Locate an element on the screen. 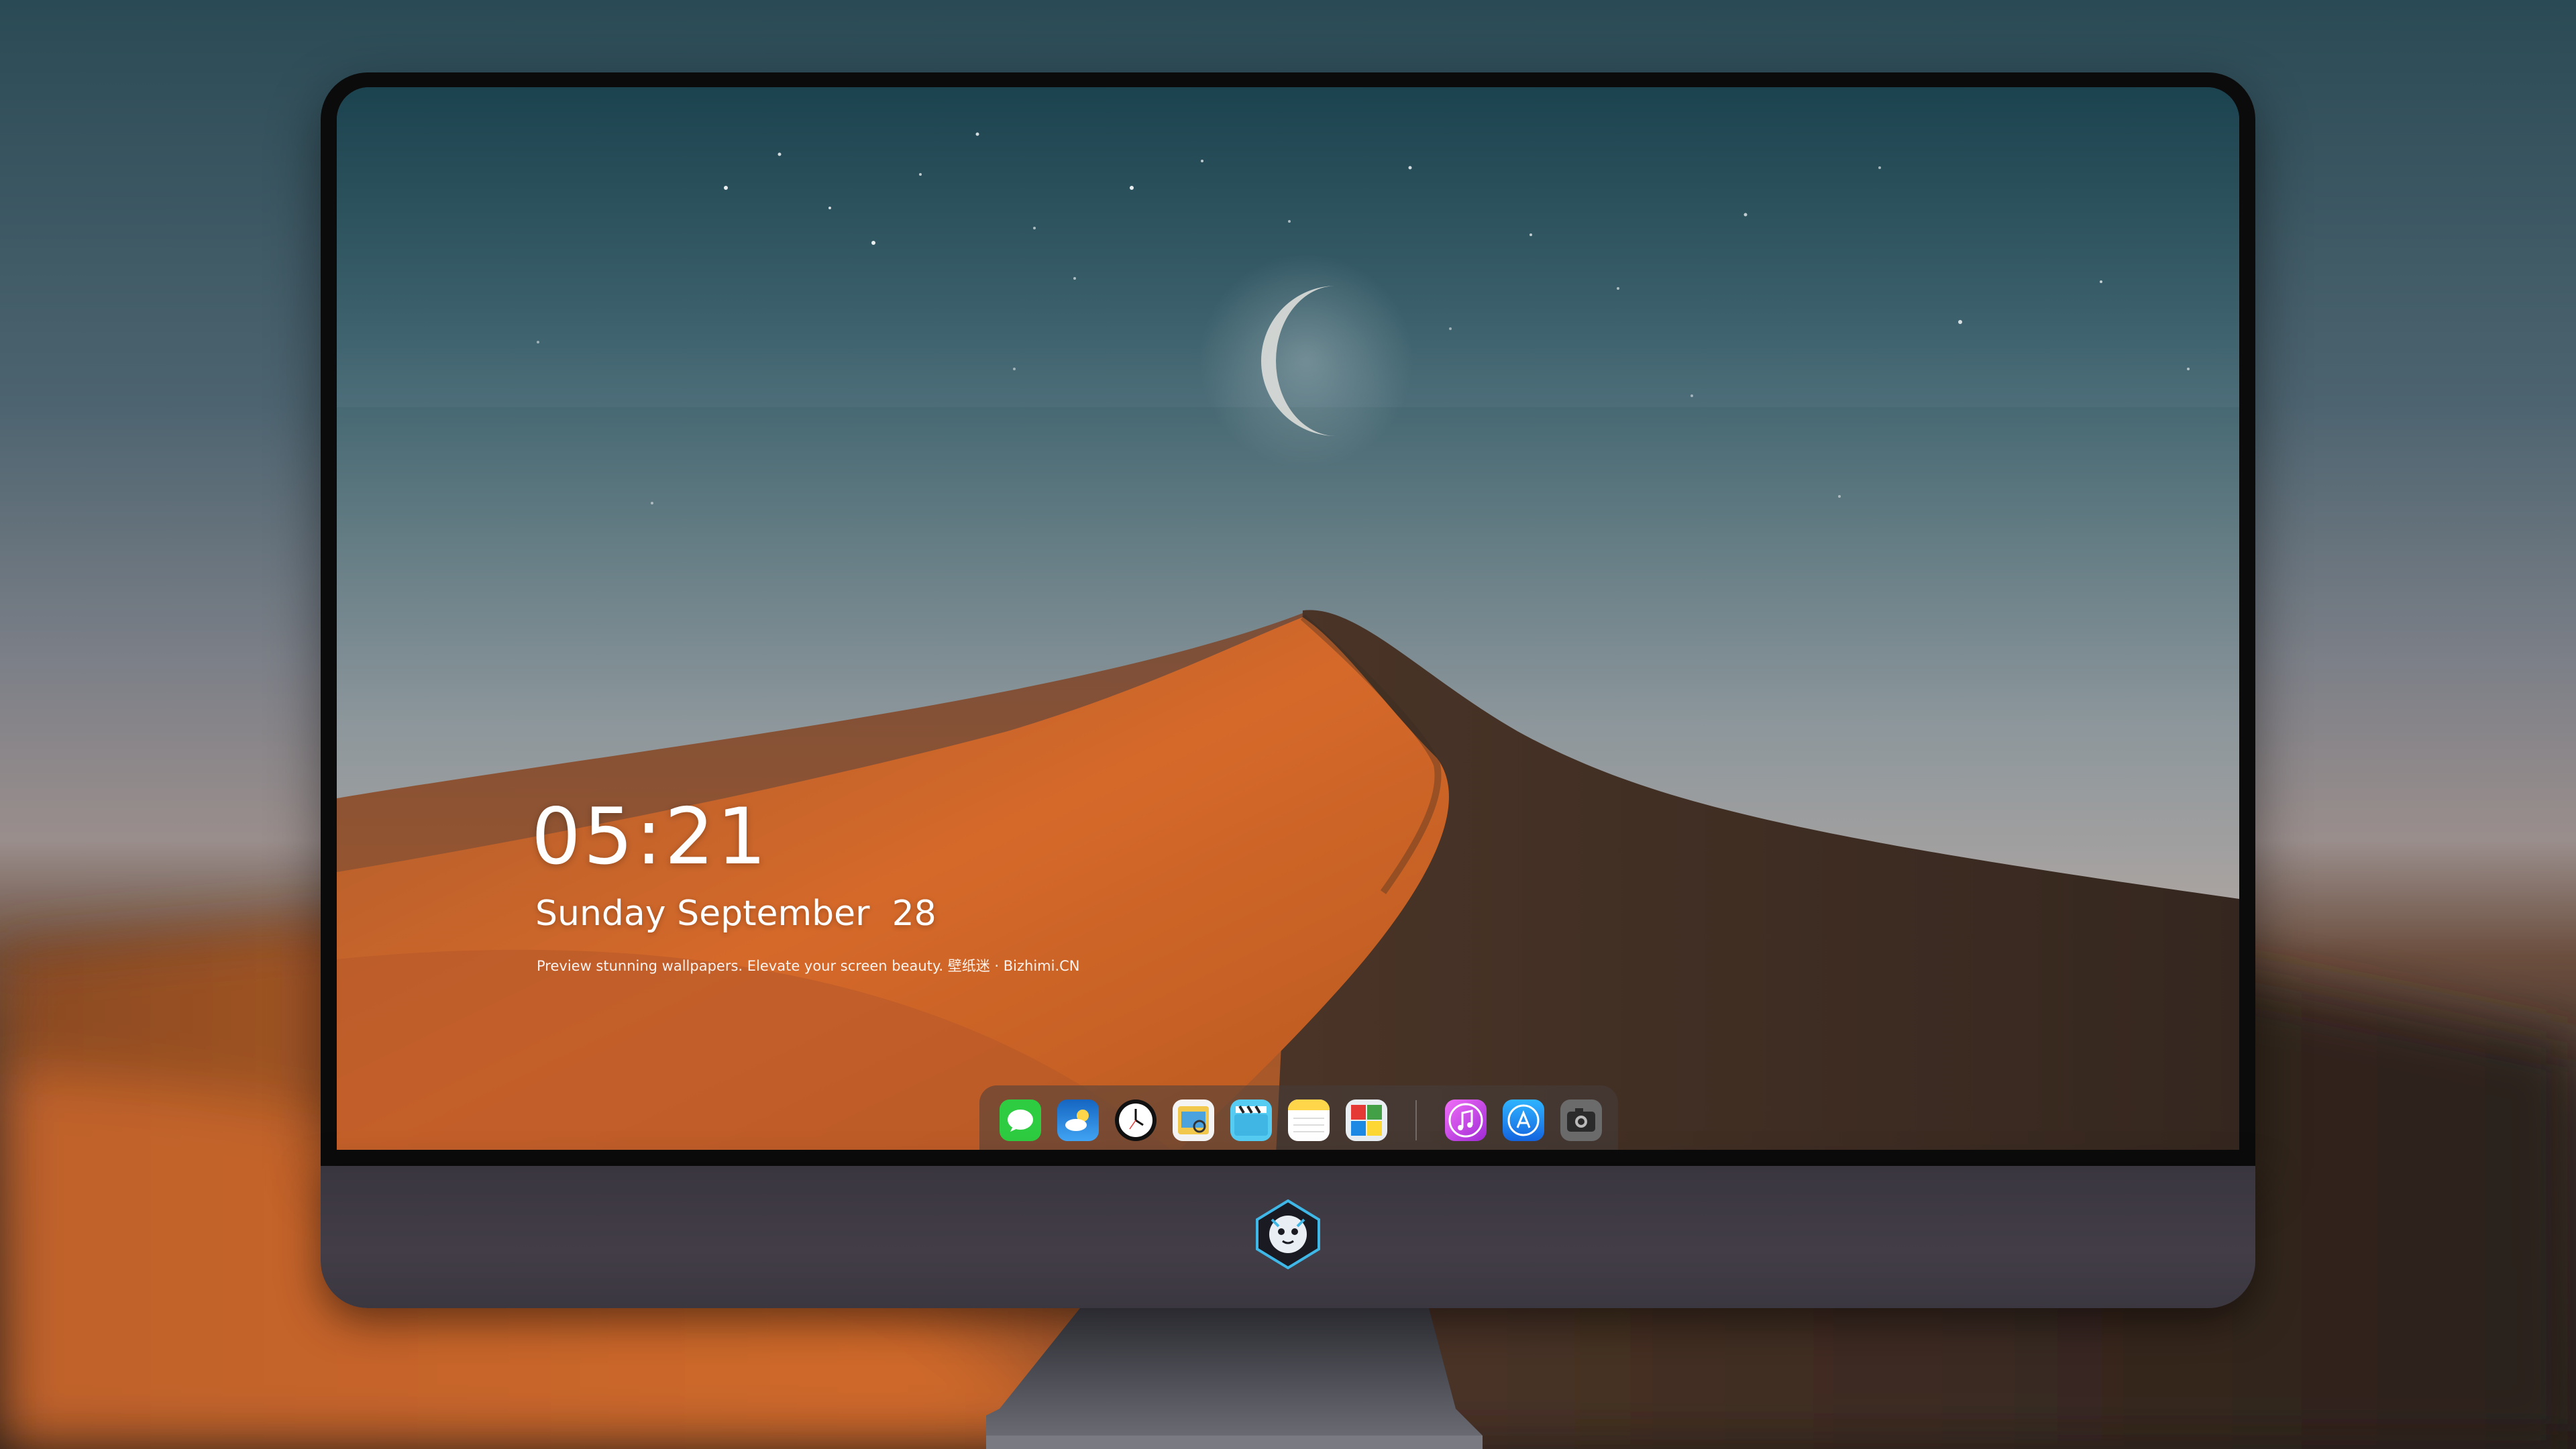 The height and width of the screenshot is (1449, 2576). clips-icon is located at coordinates (1251, 1120).